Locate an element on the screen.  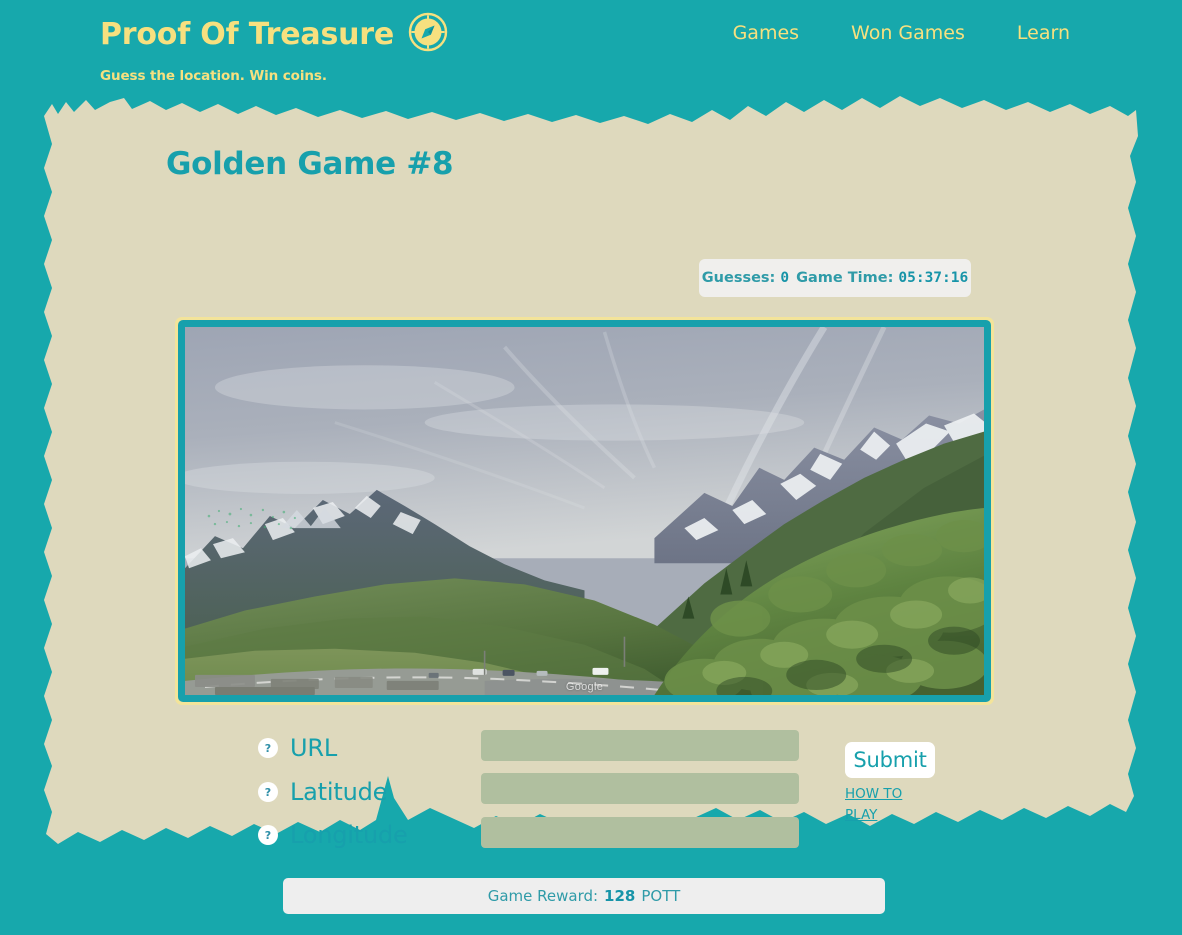
page-title: Golden Game #8 is located at coordinates (310, 164).